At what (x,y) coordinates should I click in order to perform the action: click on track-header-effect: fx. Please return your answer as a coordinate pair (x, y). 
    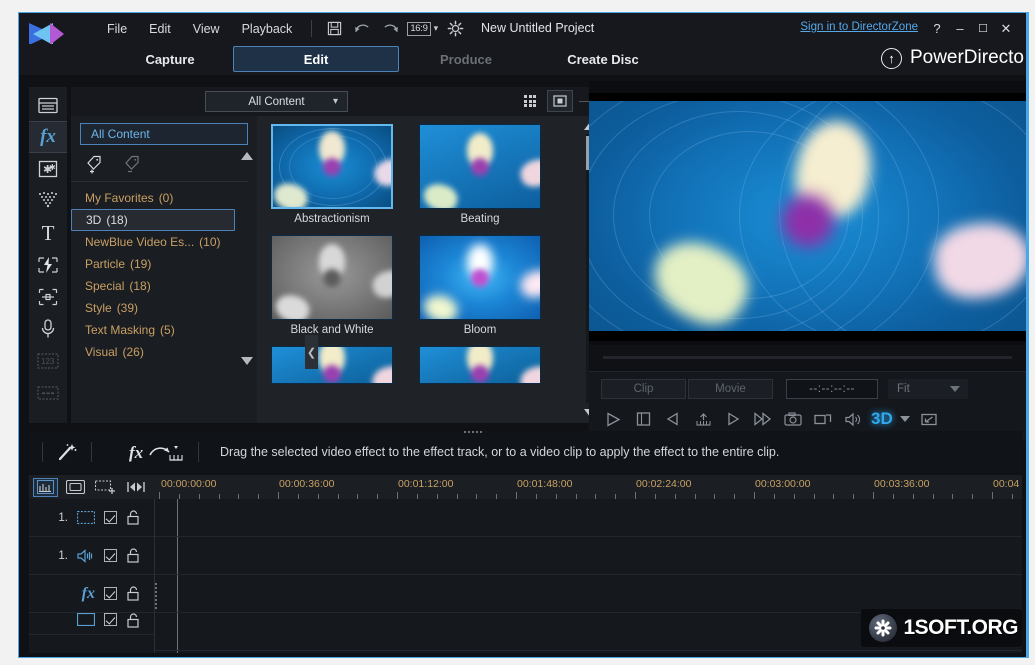
    Looking at the image, I should click on (91, 594).